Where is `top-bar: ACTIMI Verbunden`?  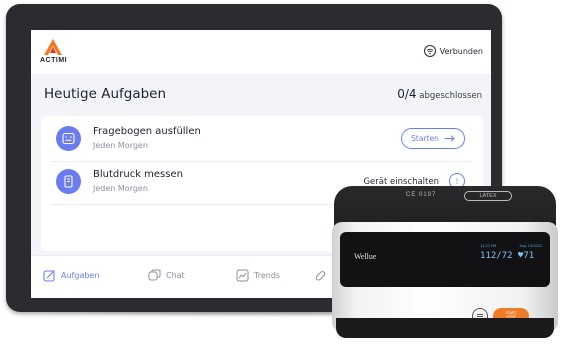
top-bar: ACTIMI Verbunden is located at coordinates (261, 52).